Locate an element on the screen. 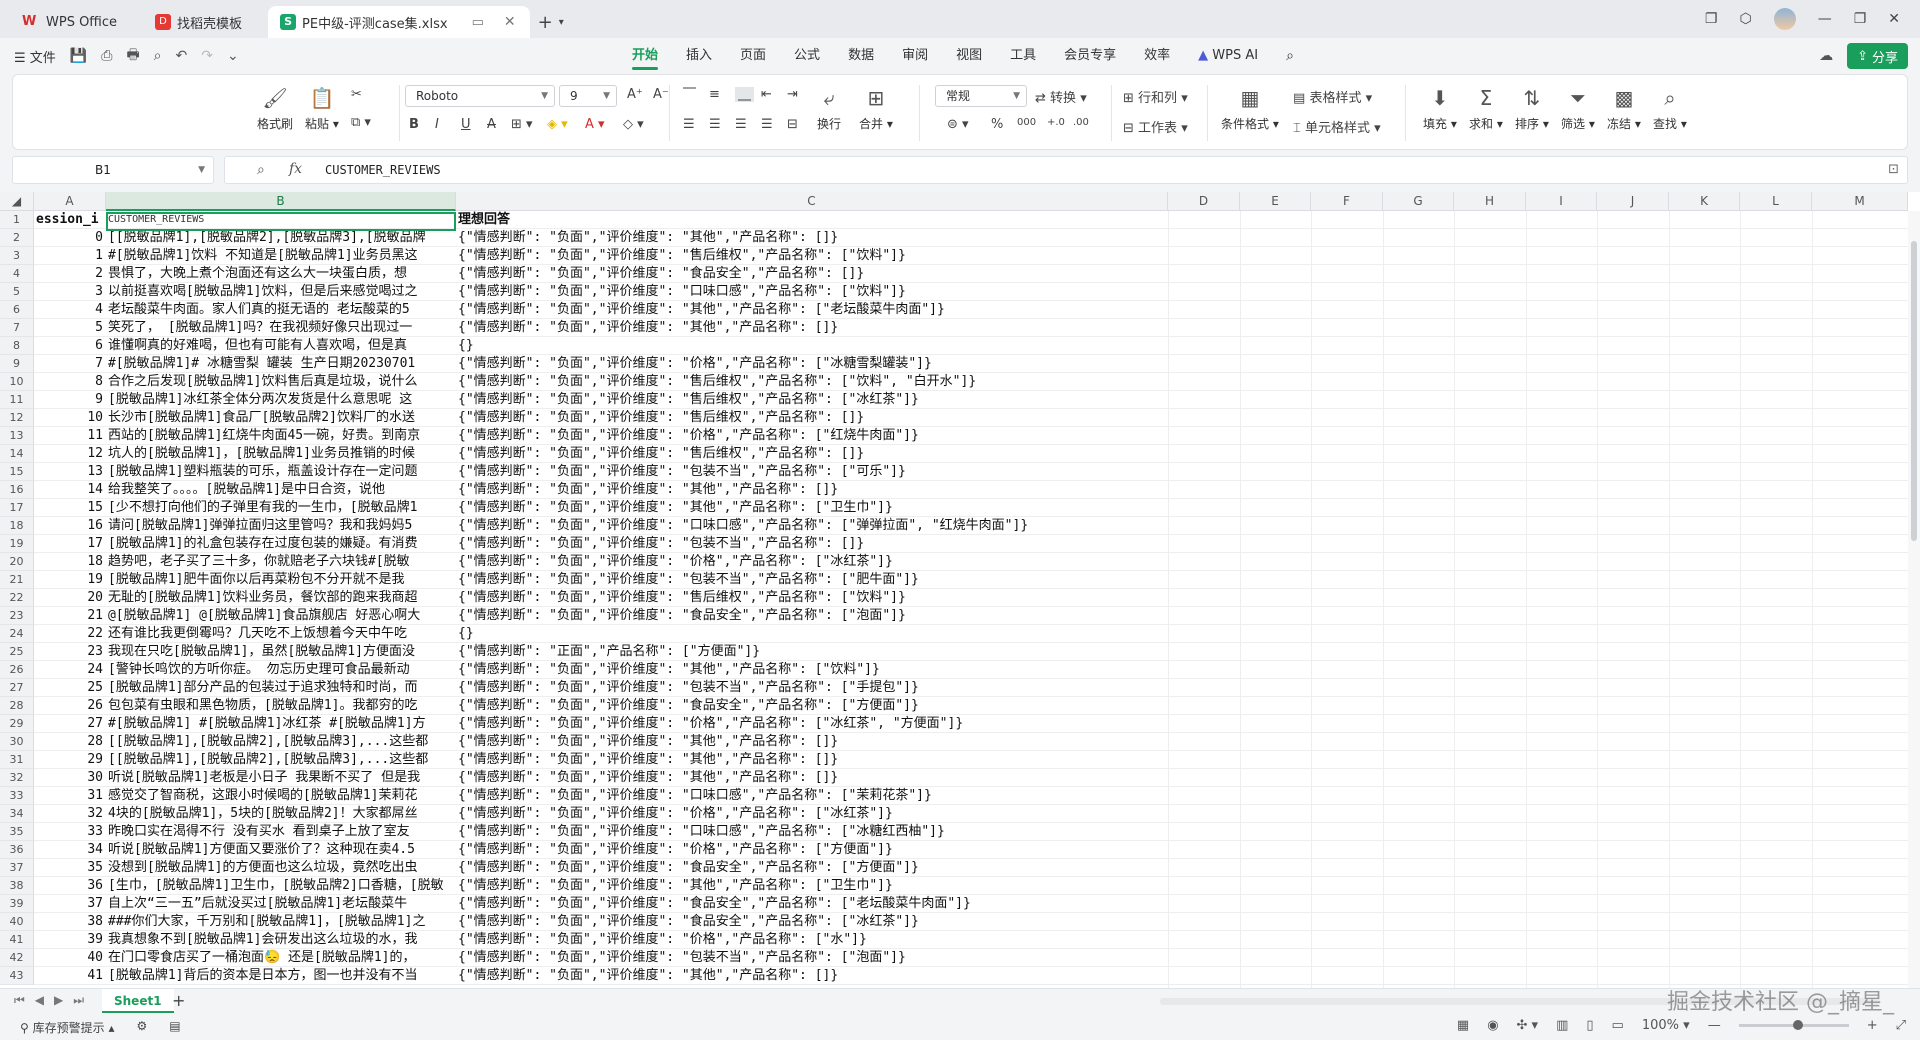 The width and height of the screenshot is (1920, 1040). cell-b: [[脱敏品牌1],[脱敏品牌2],[脱敏品牌3],[脱敏品牌 is located at coordinates (281, 238).